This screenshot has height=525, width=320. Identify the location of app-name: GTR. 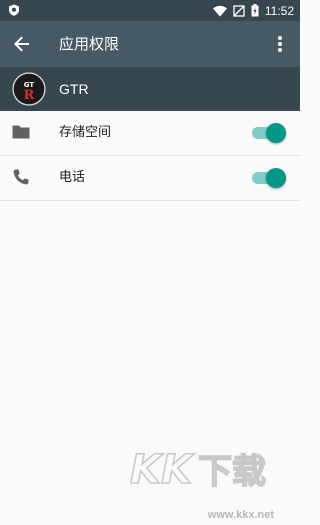
(74, 89).